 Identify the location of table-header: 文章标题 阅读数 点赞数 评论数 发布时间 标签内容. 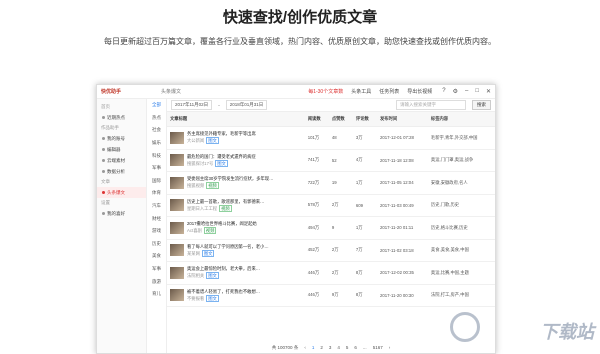
(331, 119).